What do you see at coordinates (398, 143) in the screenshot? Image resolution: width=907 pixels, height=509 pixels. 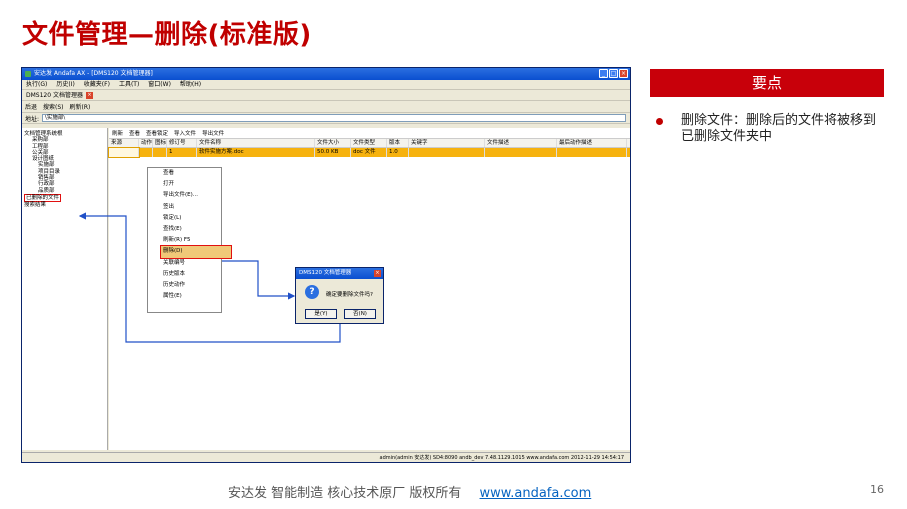 I see `column-header: 版本` at bounding box center [398, 143].